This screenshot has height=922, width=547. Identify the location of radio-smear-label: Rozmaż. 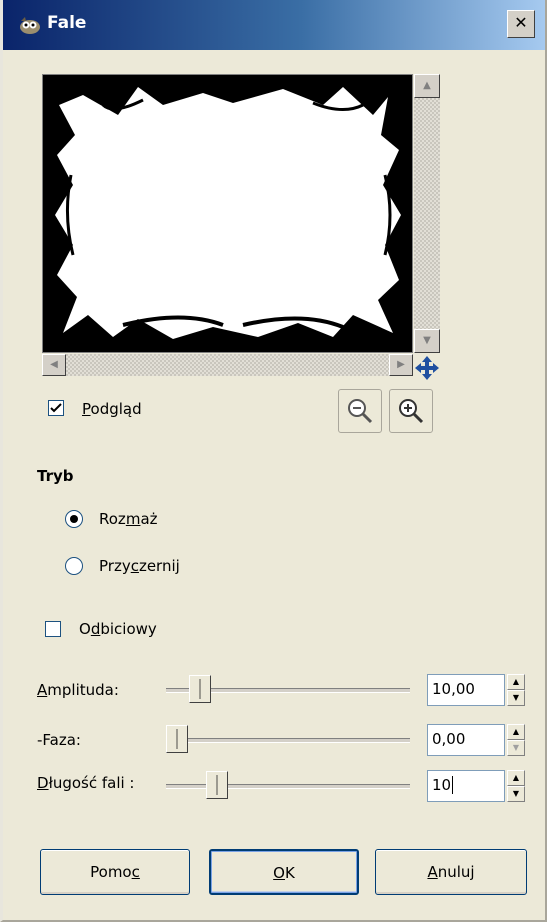
(128, 519).